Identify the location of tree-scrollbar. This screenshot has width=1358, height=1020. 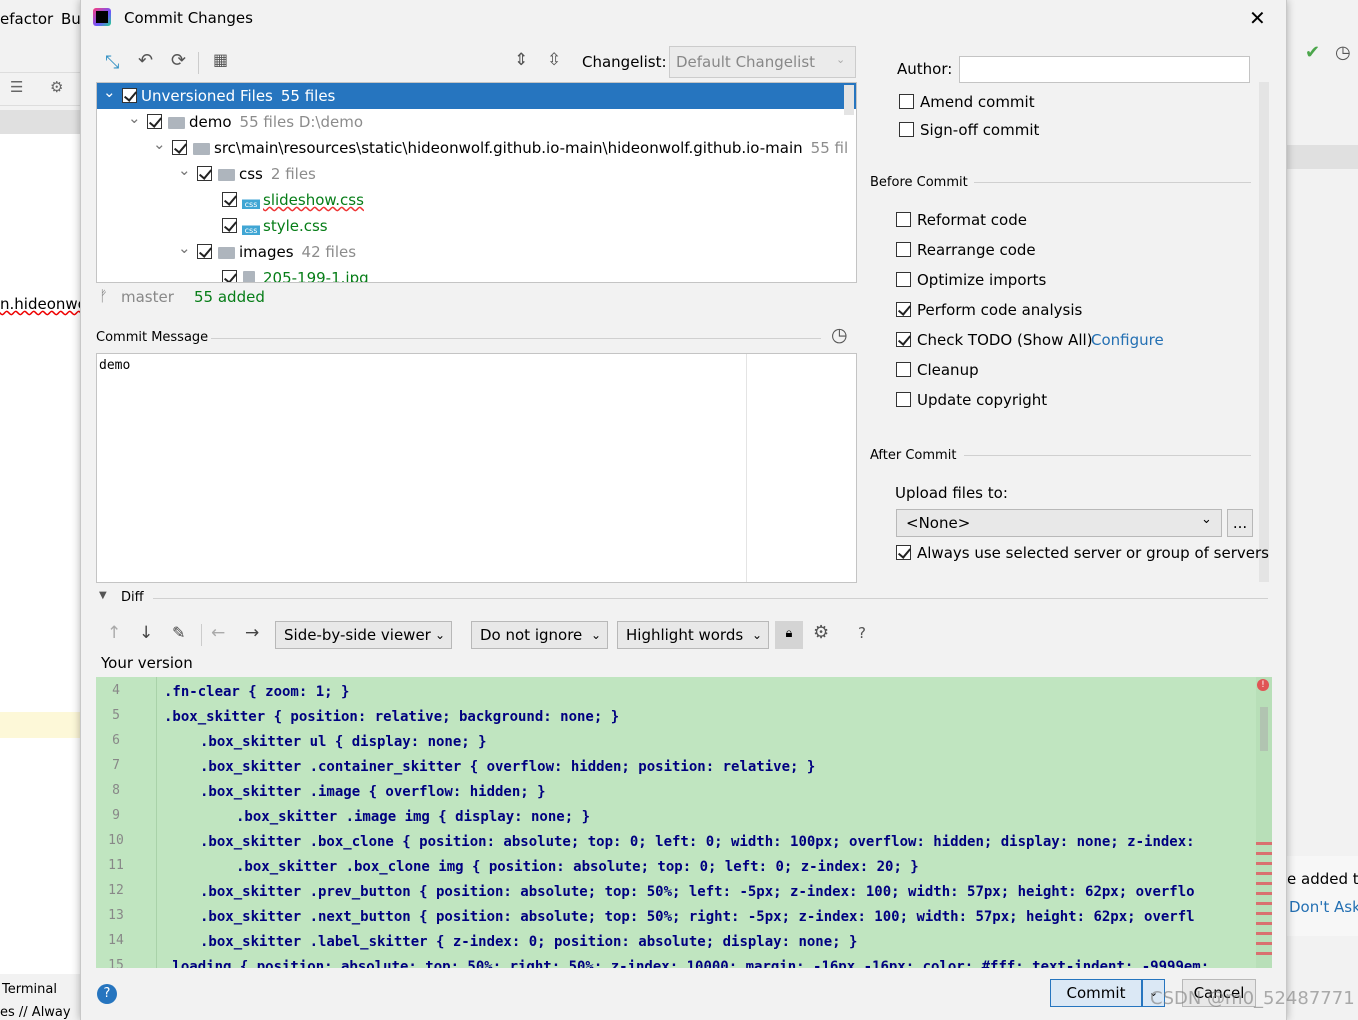
(849, 100).